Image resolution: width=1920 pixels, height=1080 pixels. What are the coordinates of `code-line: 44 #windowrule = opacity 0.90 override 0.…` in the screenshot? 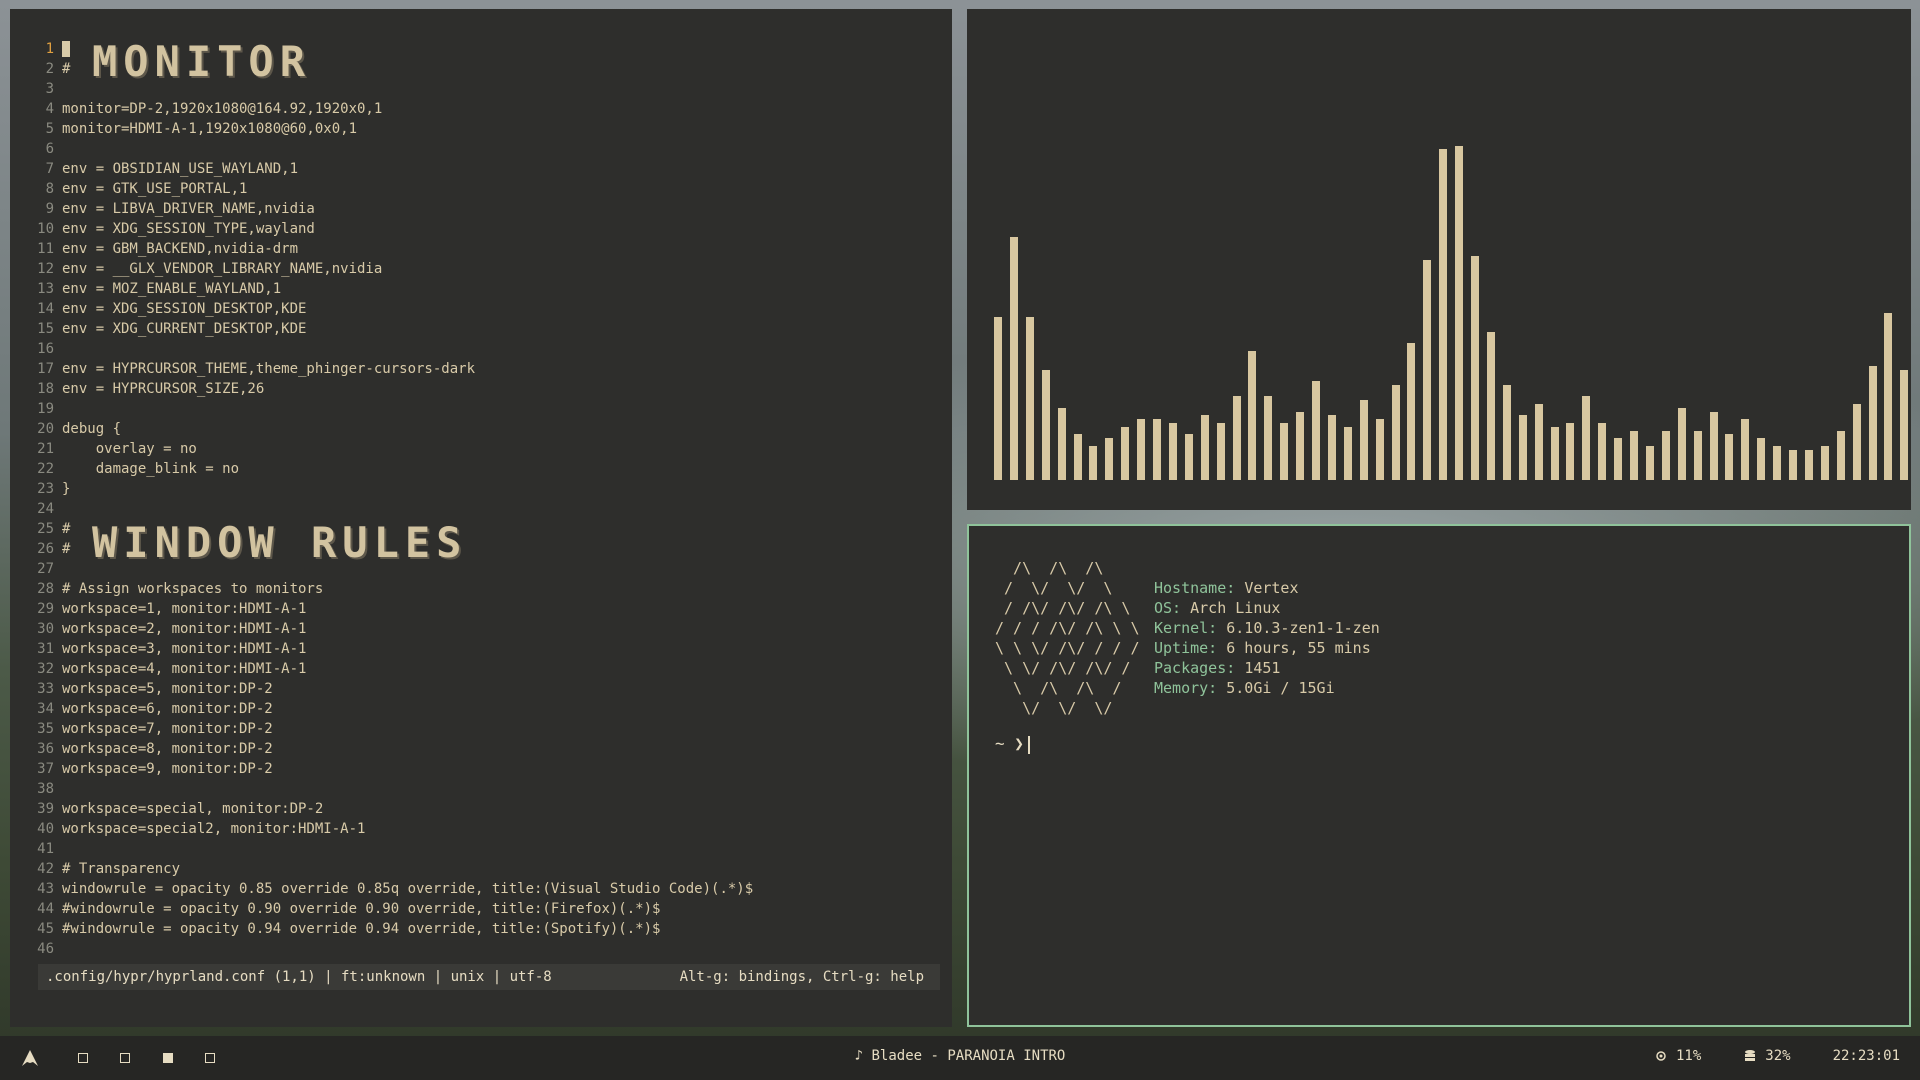 It's located at (481, 909).